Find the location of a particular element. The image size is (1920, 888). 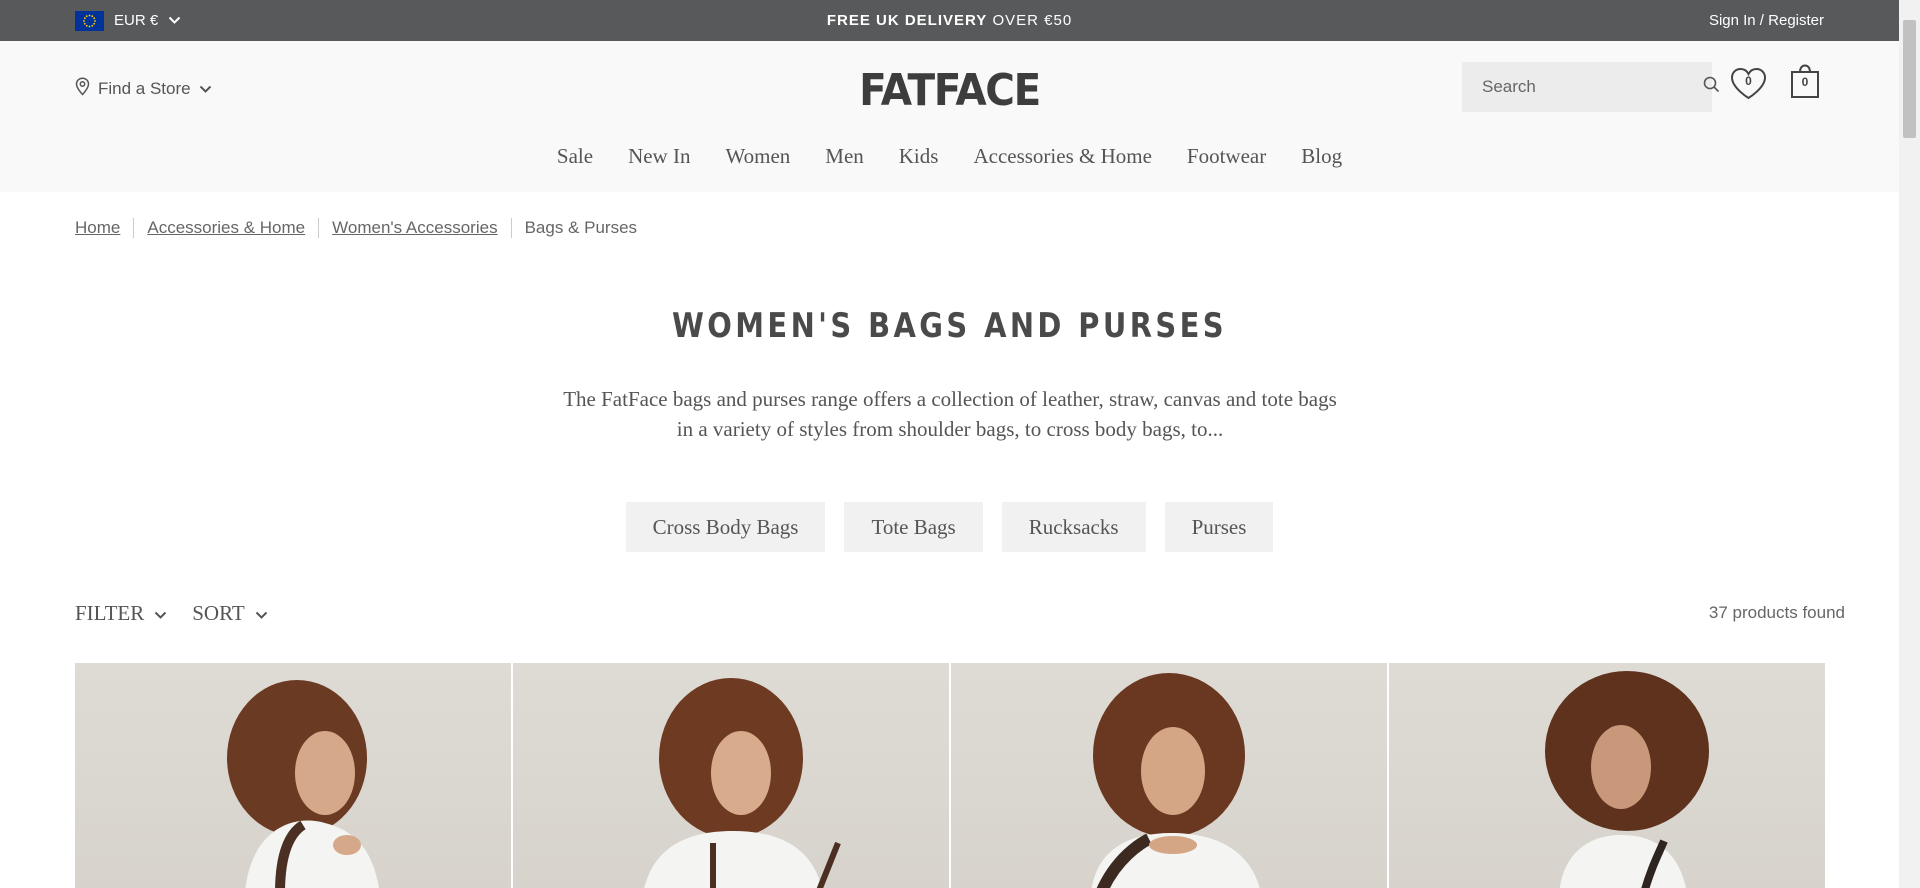

chip-tote-bags: Tote Bags is located at coordinates (913, 527).